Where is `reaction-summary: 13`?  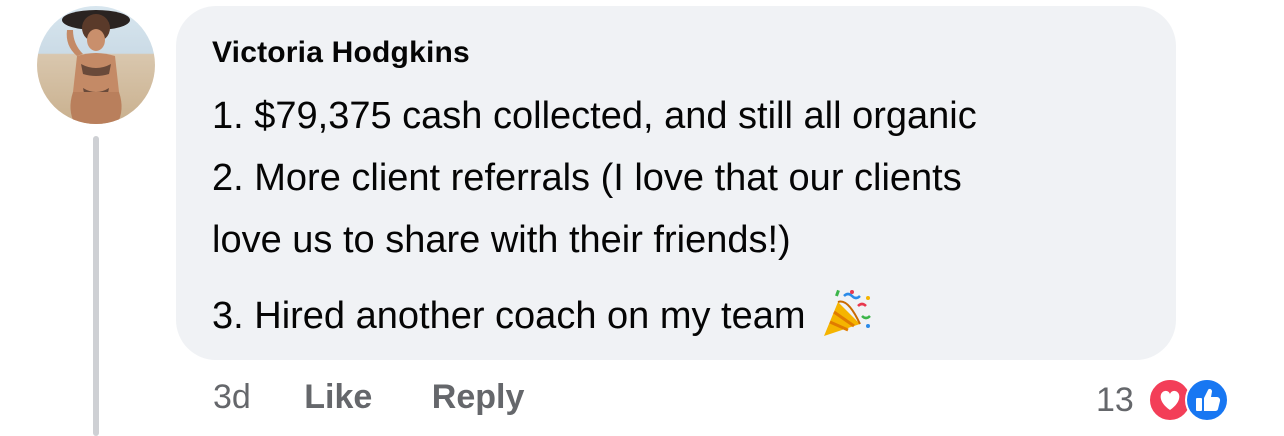
reaction-summary: 13 is located at coordinates (1170, 400).